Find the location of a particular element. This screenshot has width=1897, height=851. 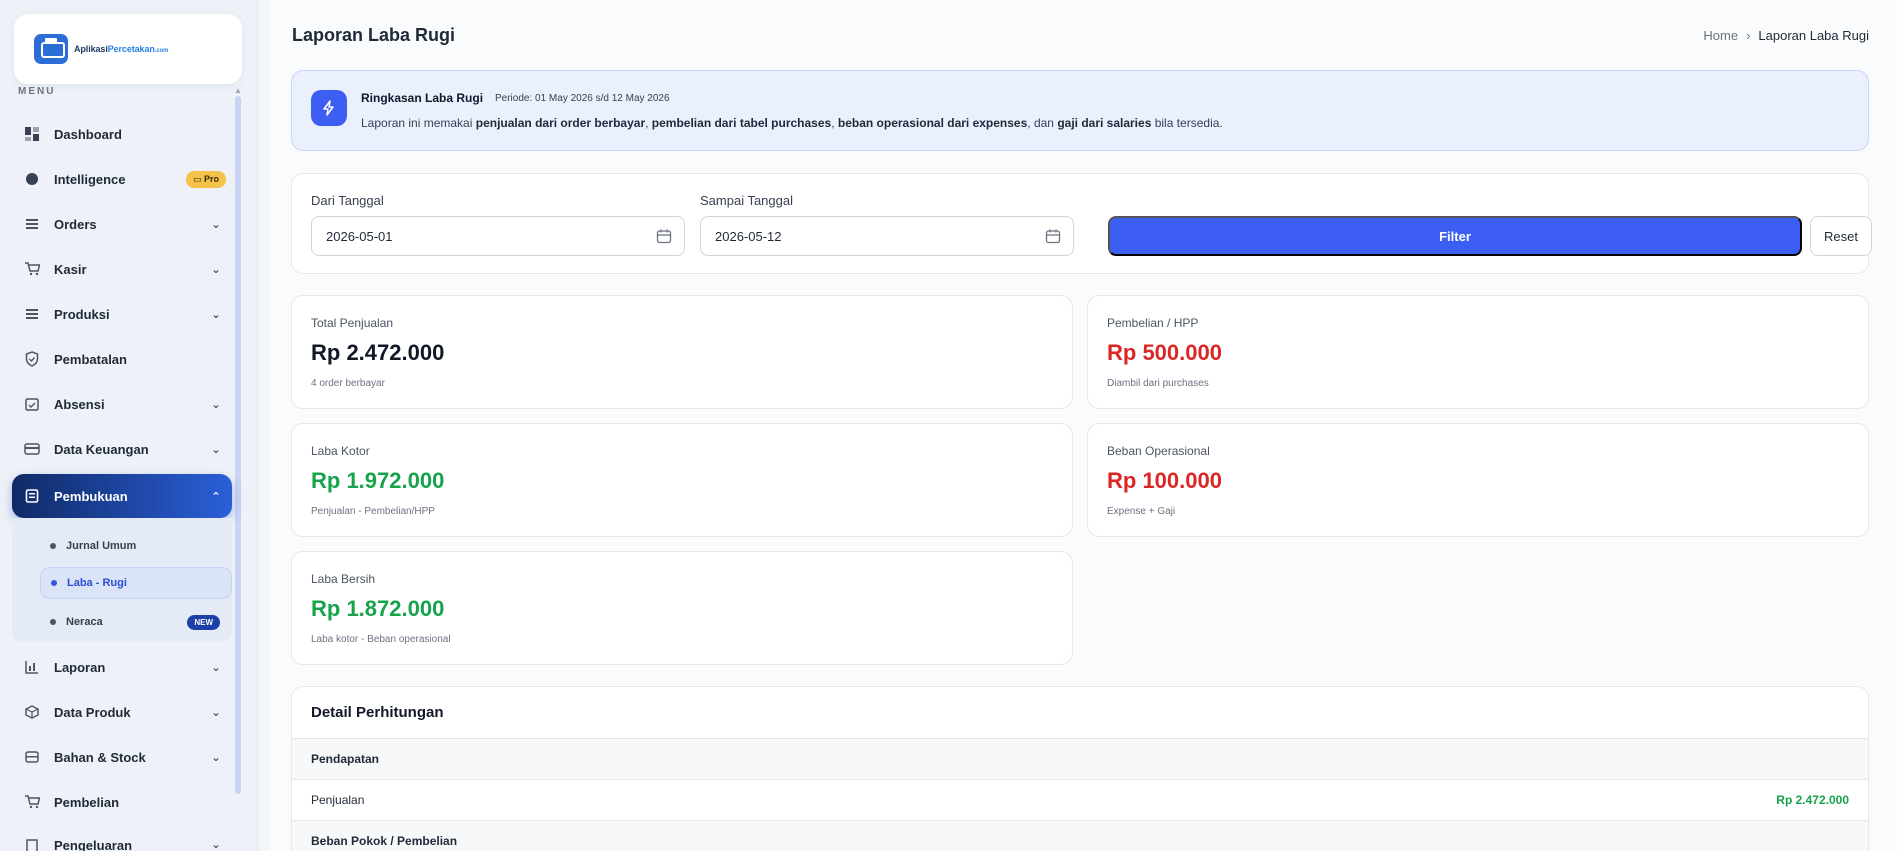

submenu-item-jurnal-umum: Jurnal Umum is located at coordinates (136, 546).